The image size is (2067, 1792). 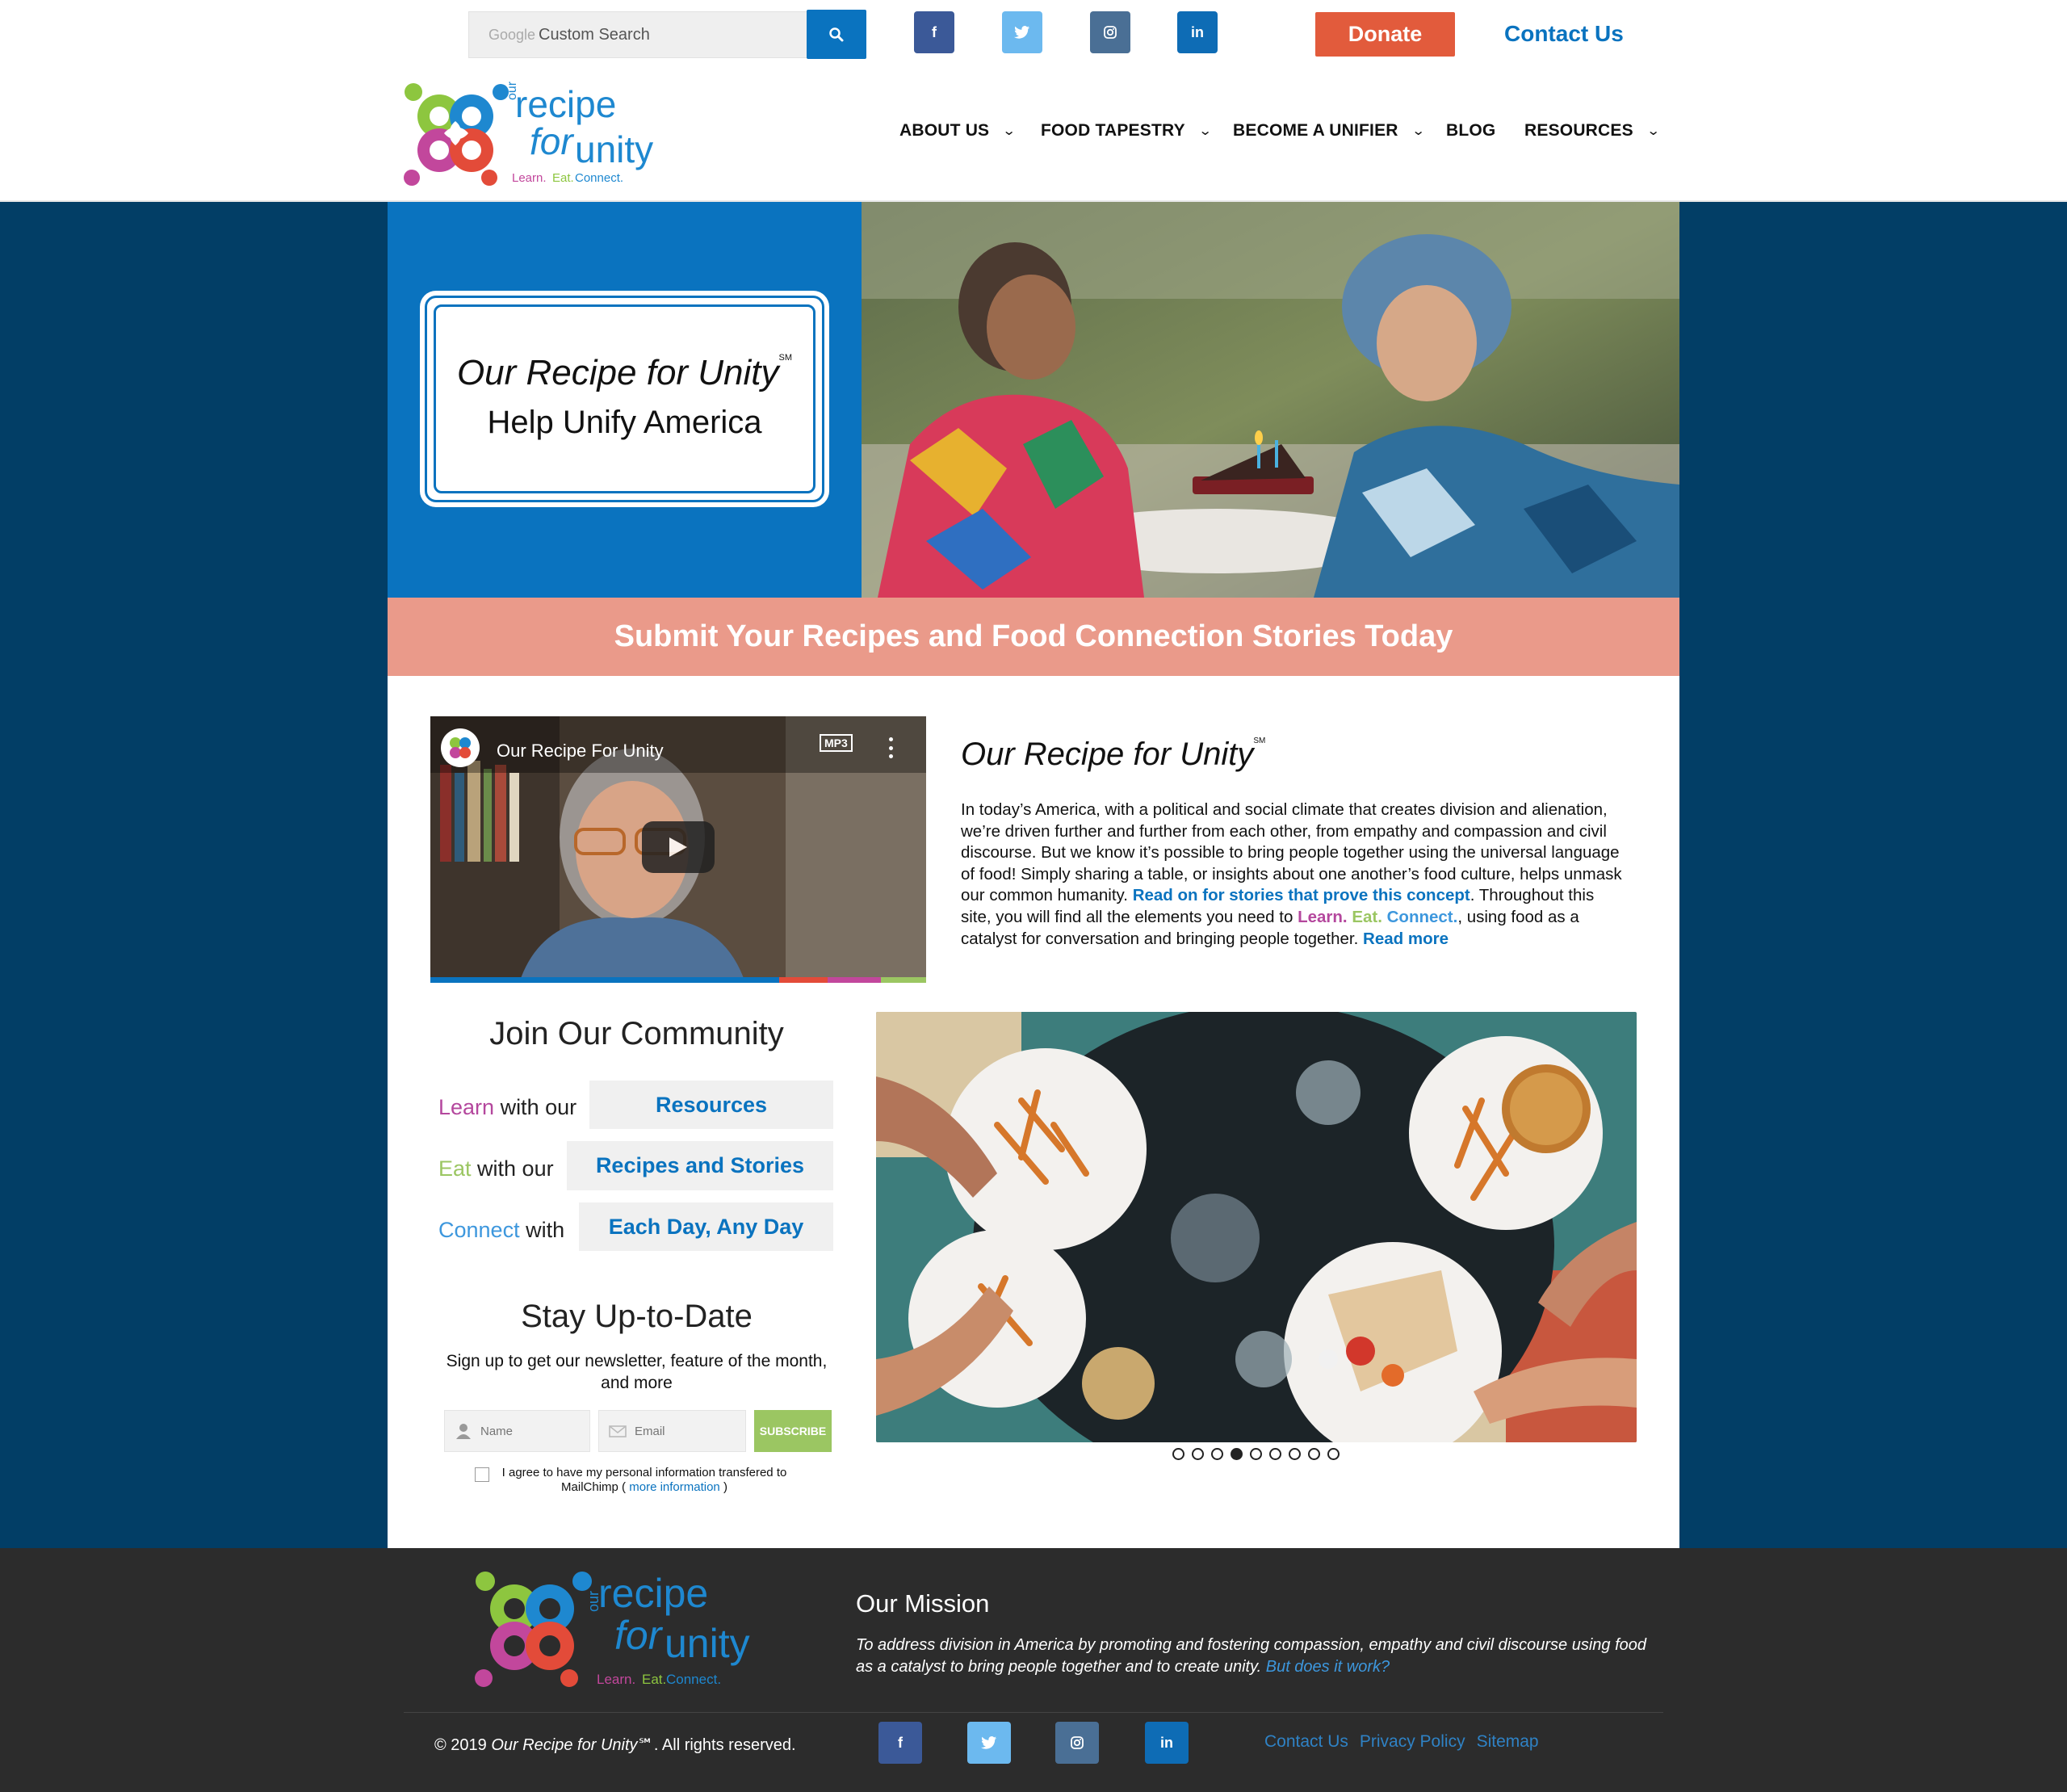 I want to click on hero-title-text: Our Recipe for Unity, so click(x=617, y=372).